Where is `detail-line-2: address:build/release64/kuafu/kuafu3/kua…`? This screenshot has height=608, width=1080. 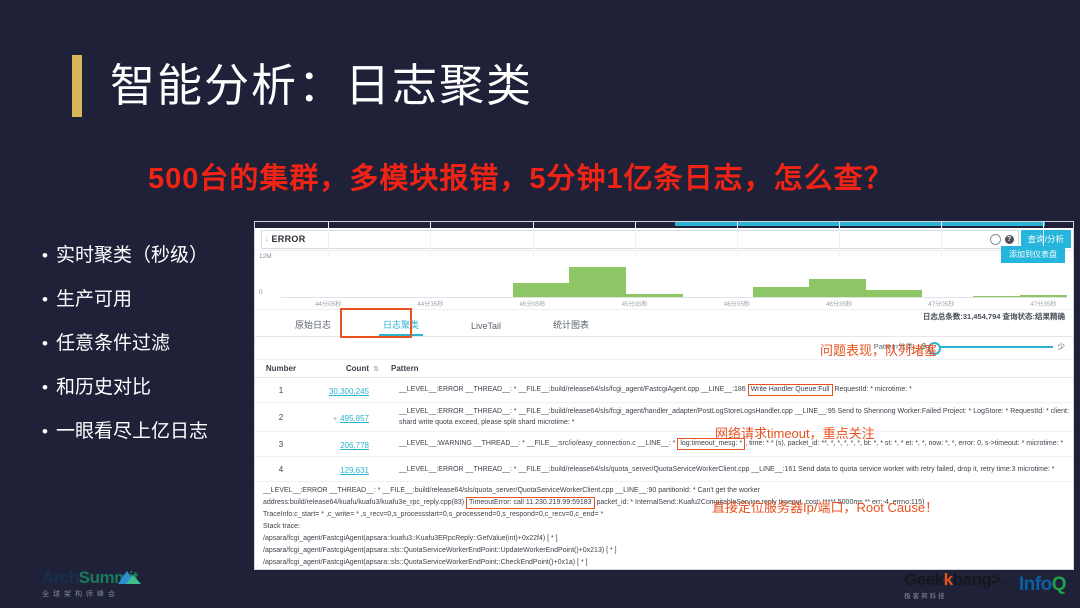 detail-line-2: address:build/release64/kuafu/kuafu3/kua… is located at coordinates (666, 503).